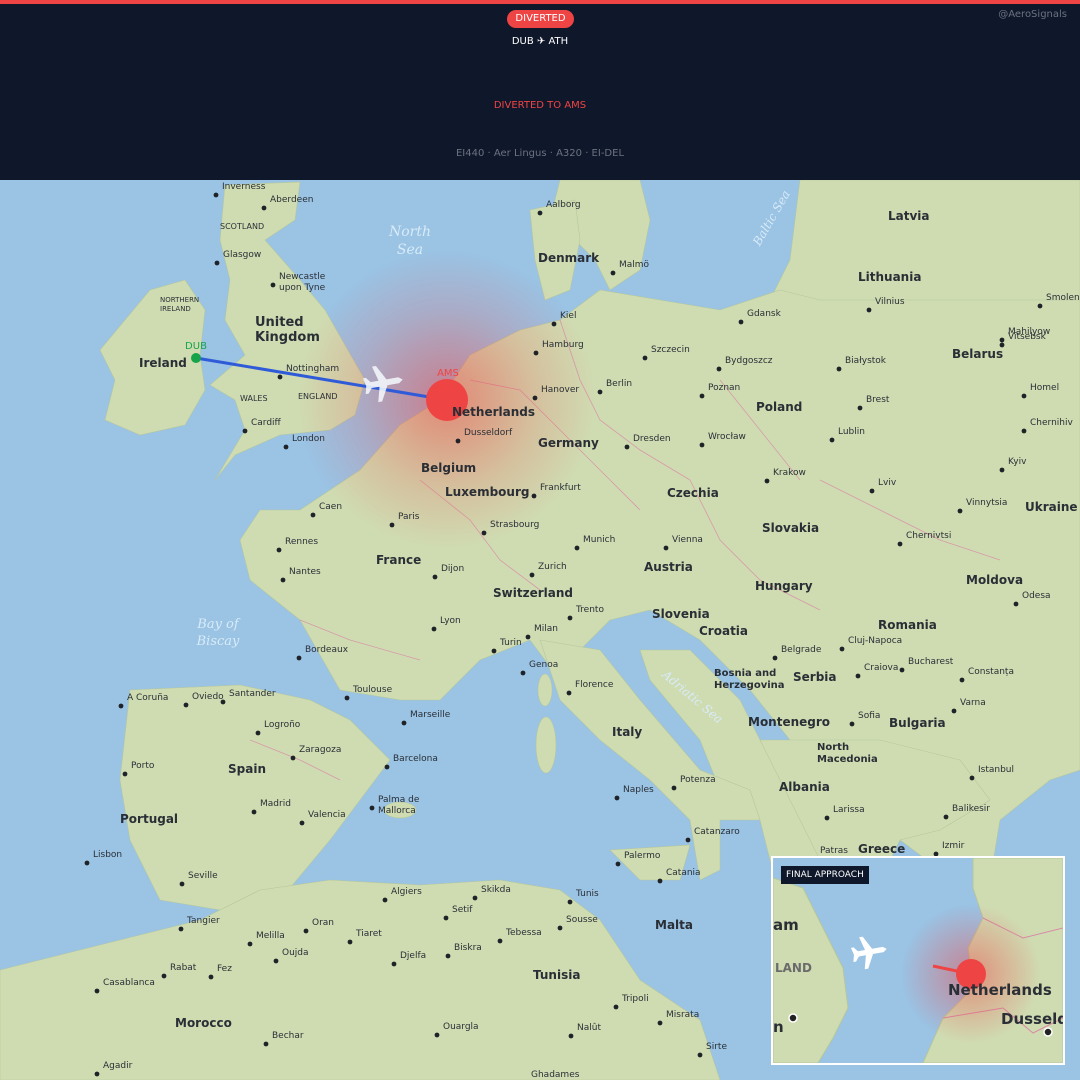 Image resolution: width=1080 pixels, height=1080 pixels. What do you see at coordinates (563, 205) in the screenshot?
I see `city-label: Aalborg` at bounding box center [563, 205].